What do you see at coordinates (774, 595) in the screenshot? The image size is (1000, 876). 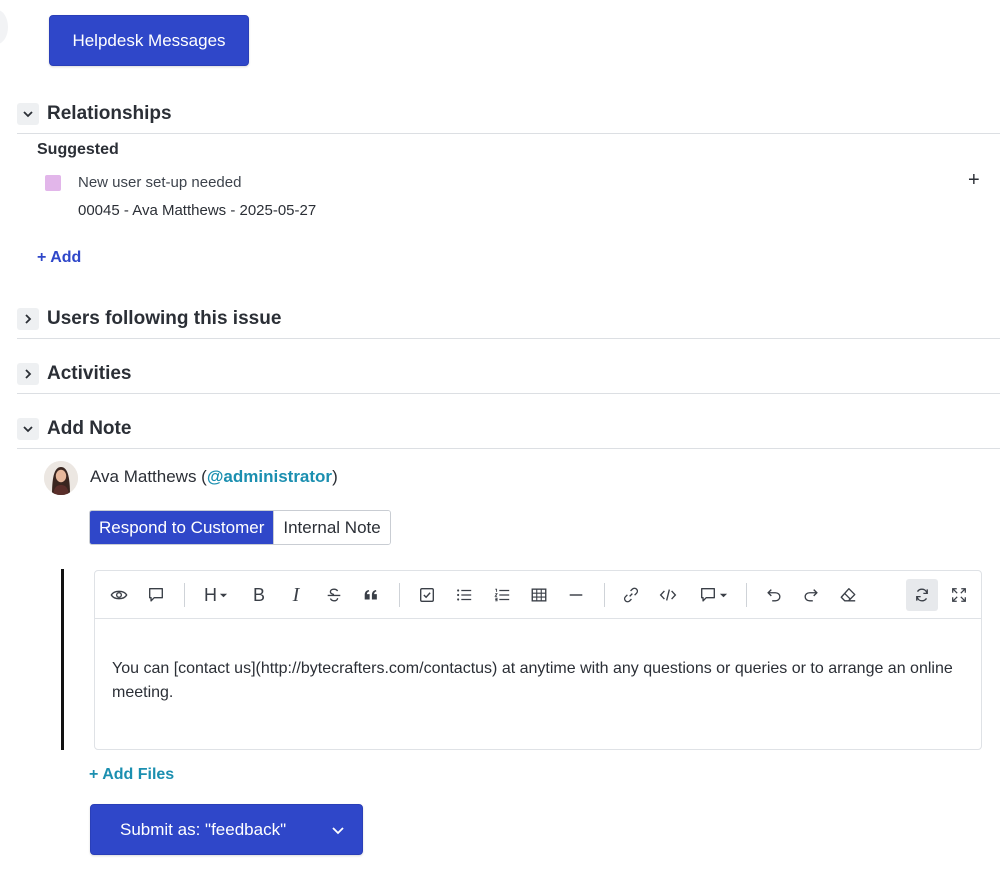 I see `undo-icon` at bounding box center [774, 595].